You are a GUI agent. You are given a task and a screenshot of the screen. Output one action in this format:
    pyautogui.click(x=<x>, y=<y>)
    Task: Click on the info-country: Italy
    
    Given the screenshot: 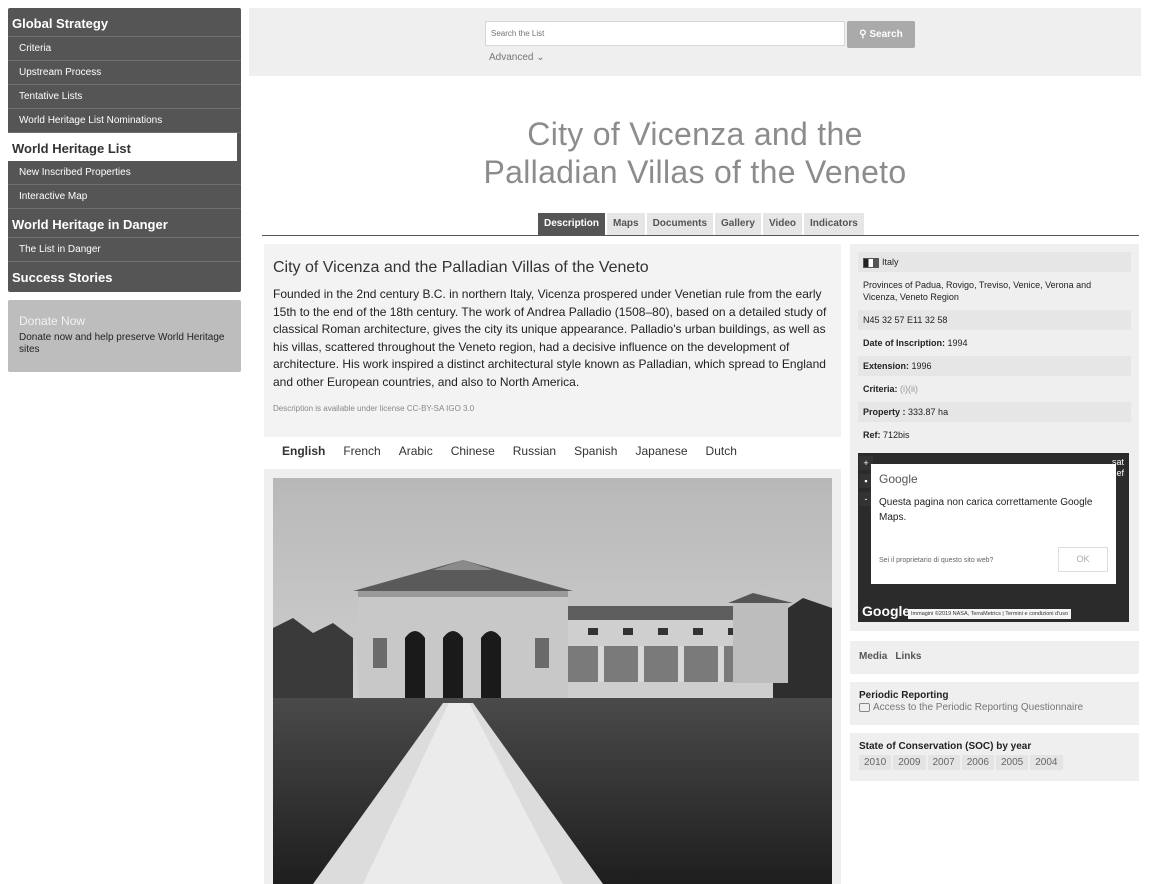 What is the action you would take?
    pyautogui.click(x=994, y=262)
    